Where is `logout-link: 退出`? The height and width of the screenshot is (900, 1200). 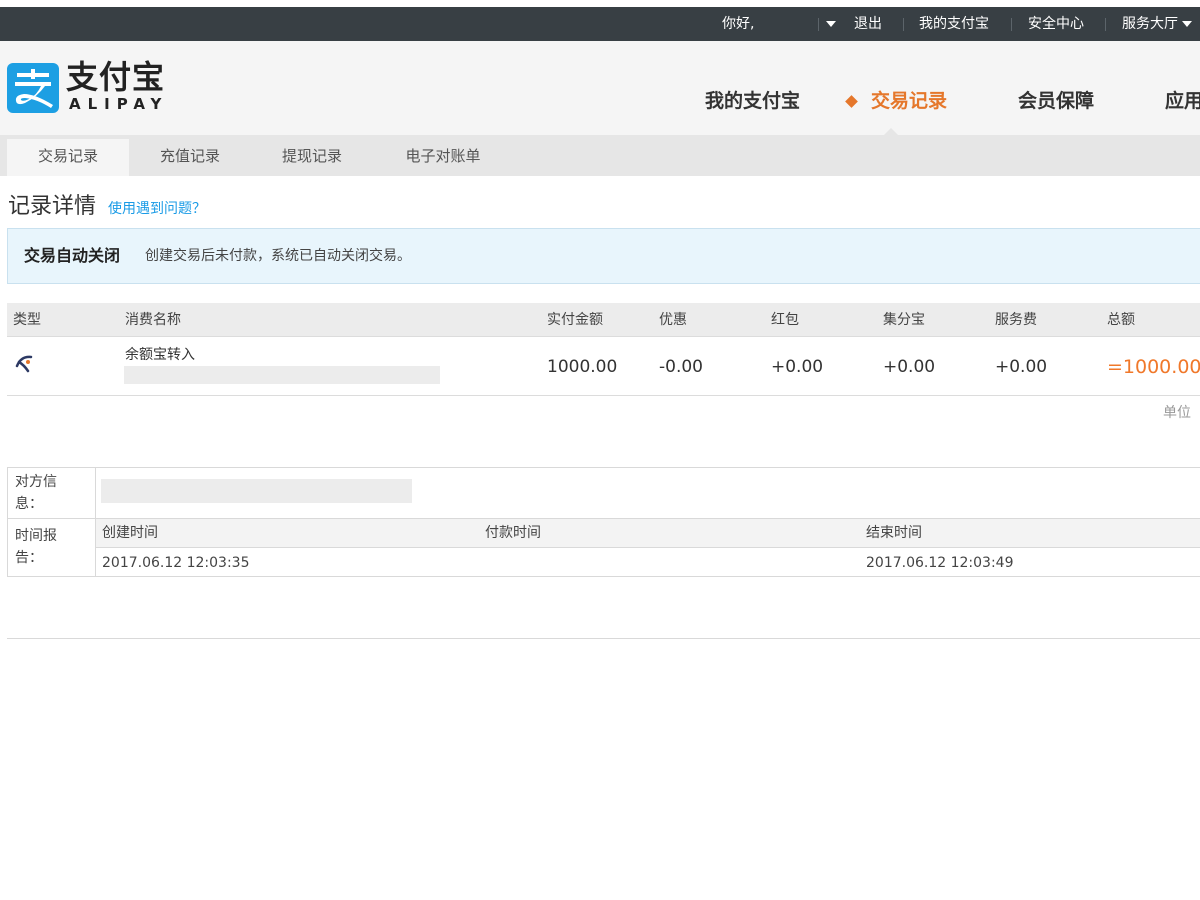 logout-link: 退出 is located at coordinates (868, 24).